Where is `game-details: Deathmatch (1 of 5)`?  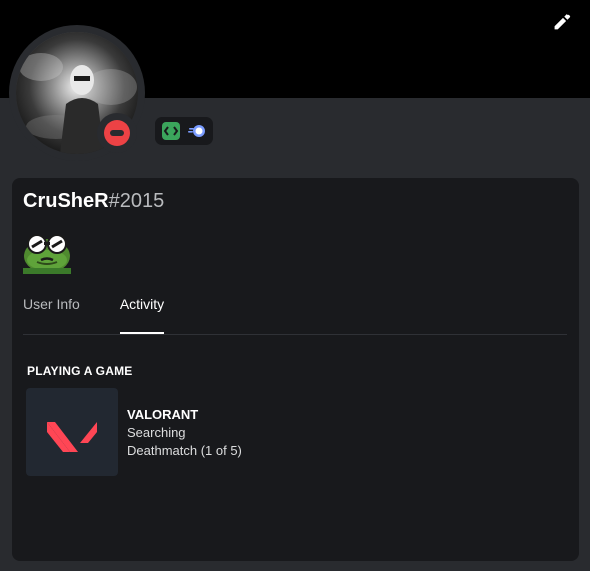 game-details: Deathmatch (1 of 5) is located at coordinates (184, 450).